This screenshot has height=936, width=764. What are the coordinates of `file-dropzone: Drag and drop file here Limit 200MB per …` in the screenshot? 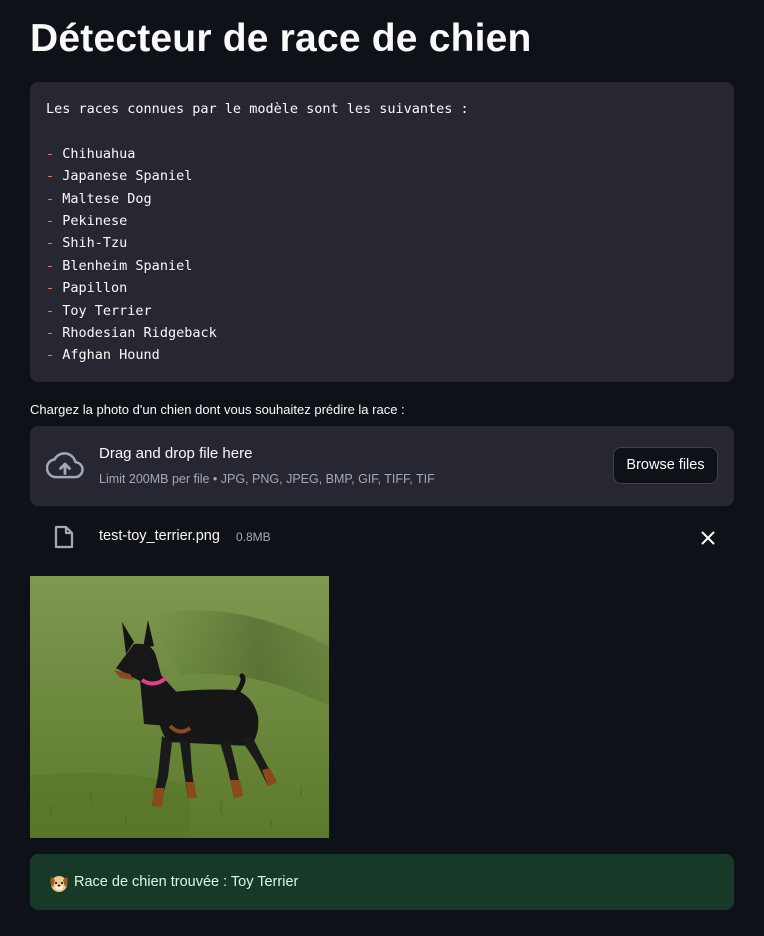 It's located at (382, 466).